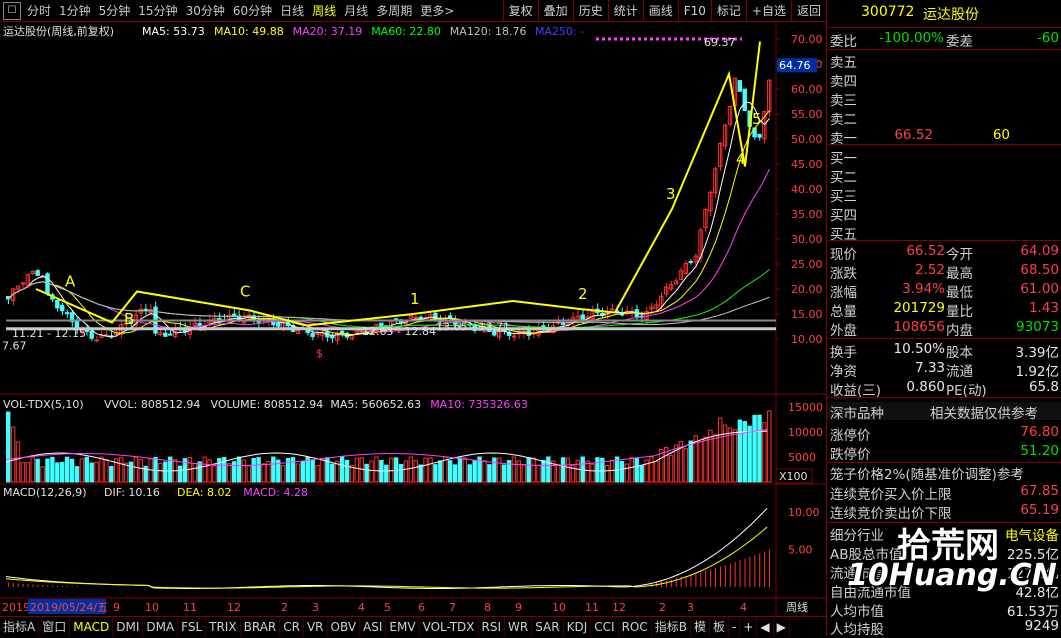 This screenshot has height=638, width=1061. I want to click on scroll-left-icon: ◀, so click(765, 626).